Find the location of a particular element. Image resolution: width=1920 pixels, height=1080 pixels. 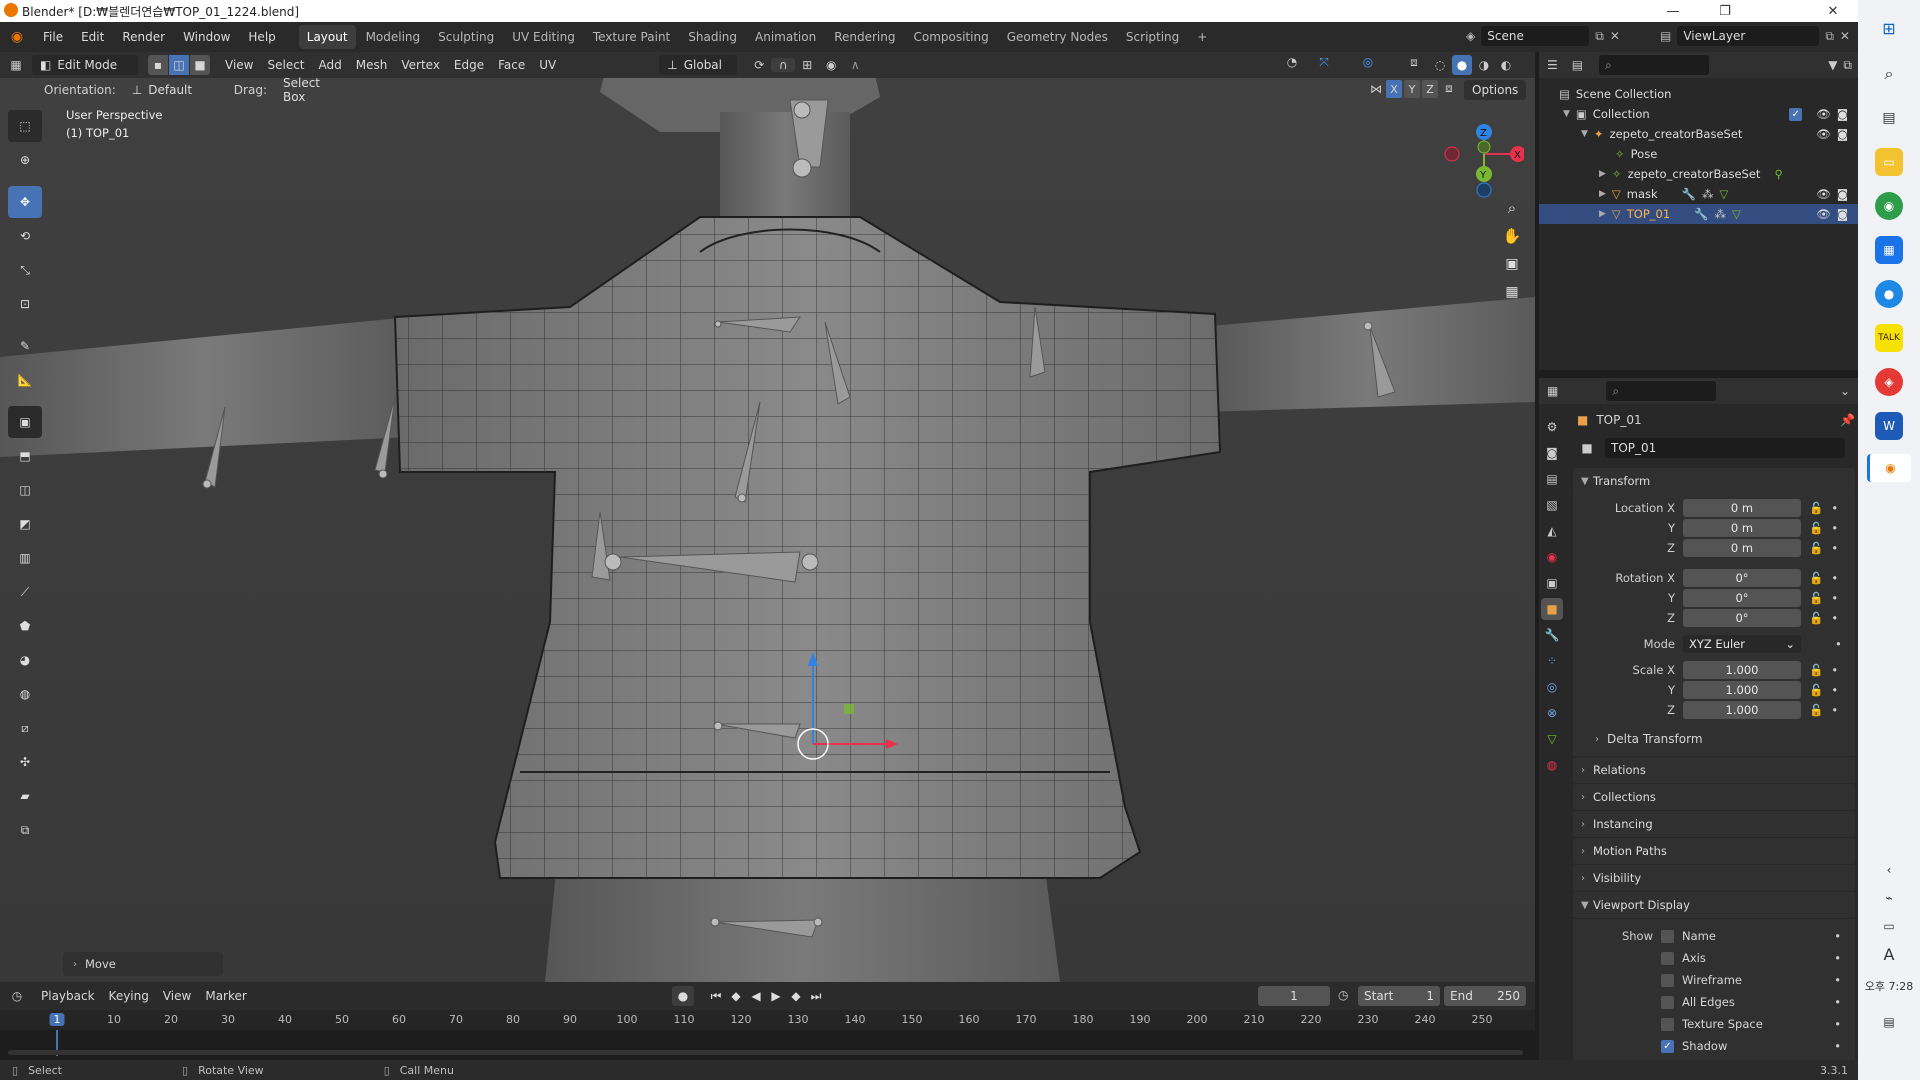

show-wireframe-checkbox is located at coordinates (1667, 980).